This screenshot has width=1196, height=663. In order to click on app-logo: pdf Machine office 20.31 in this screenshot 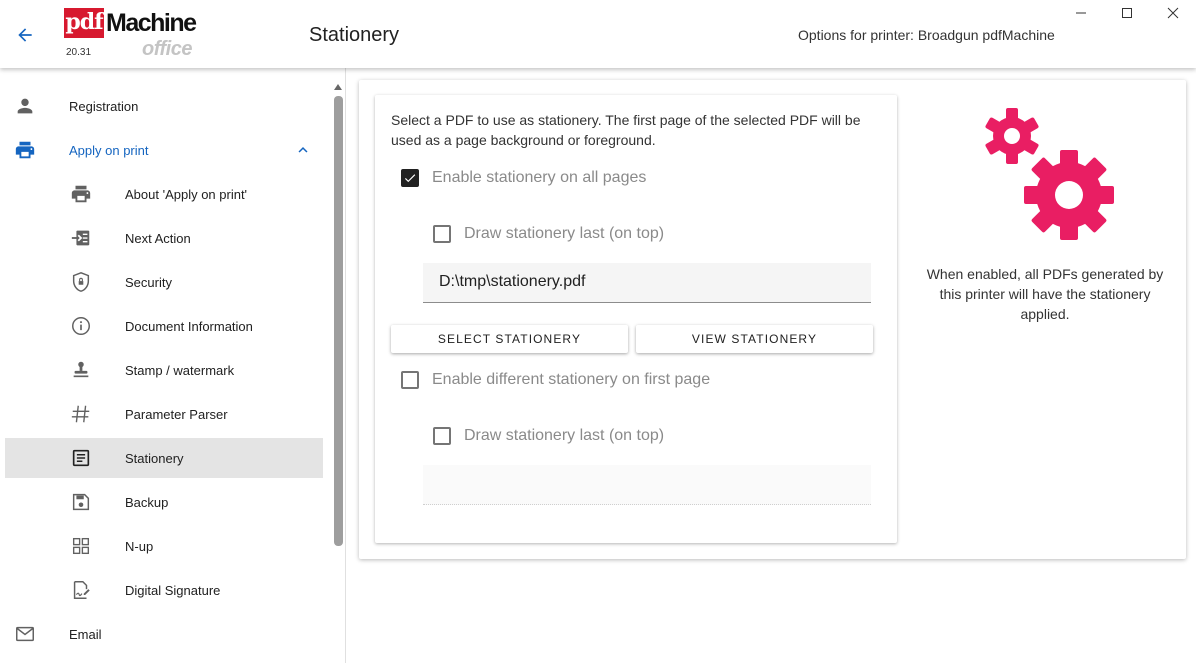, I will do `click(130, 35)`.